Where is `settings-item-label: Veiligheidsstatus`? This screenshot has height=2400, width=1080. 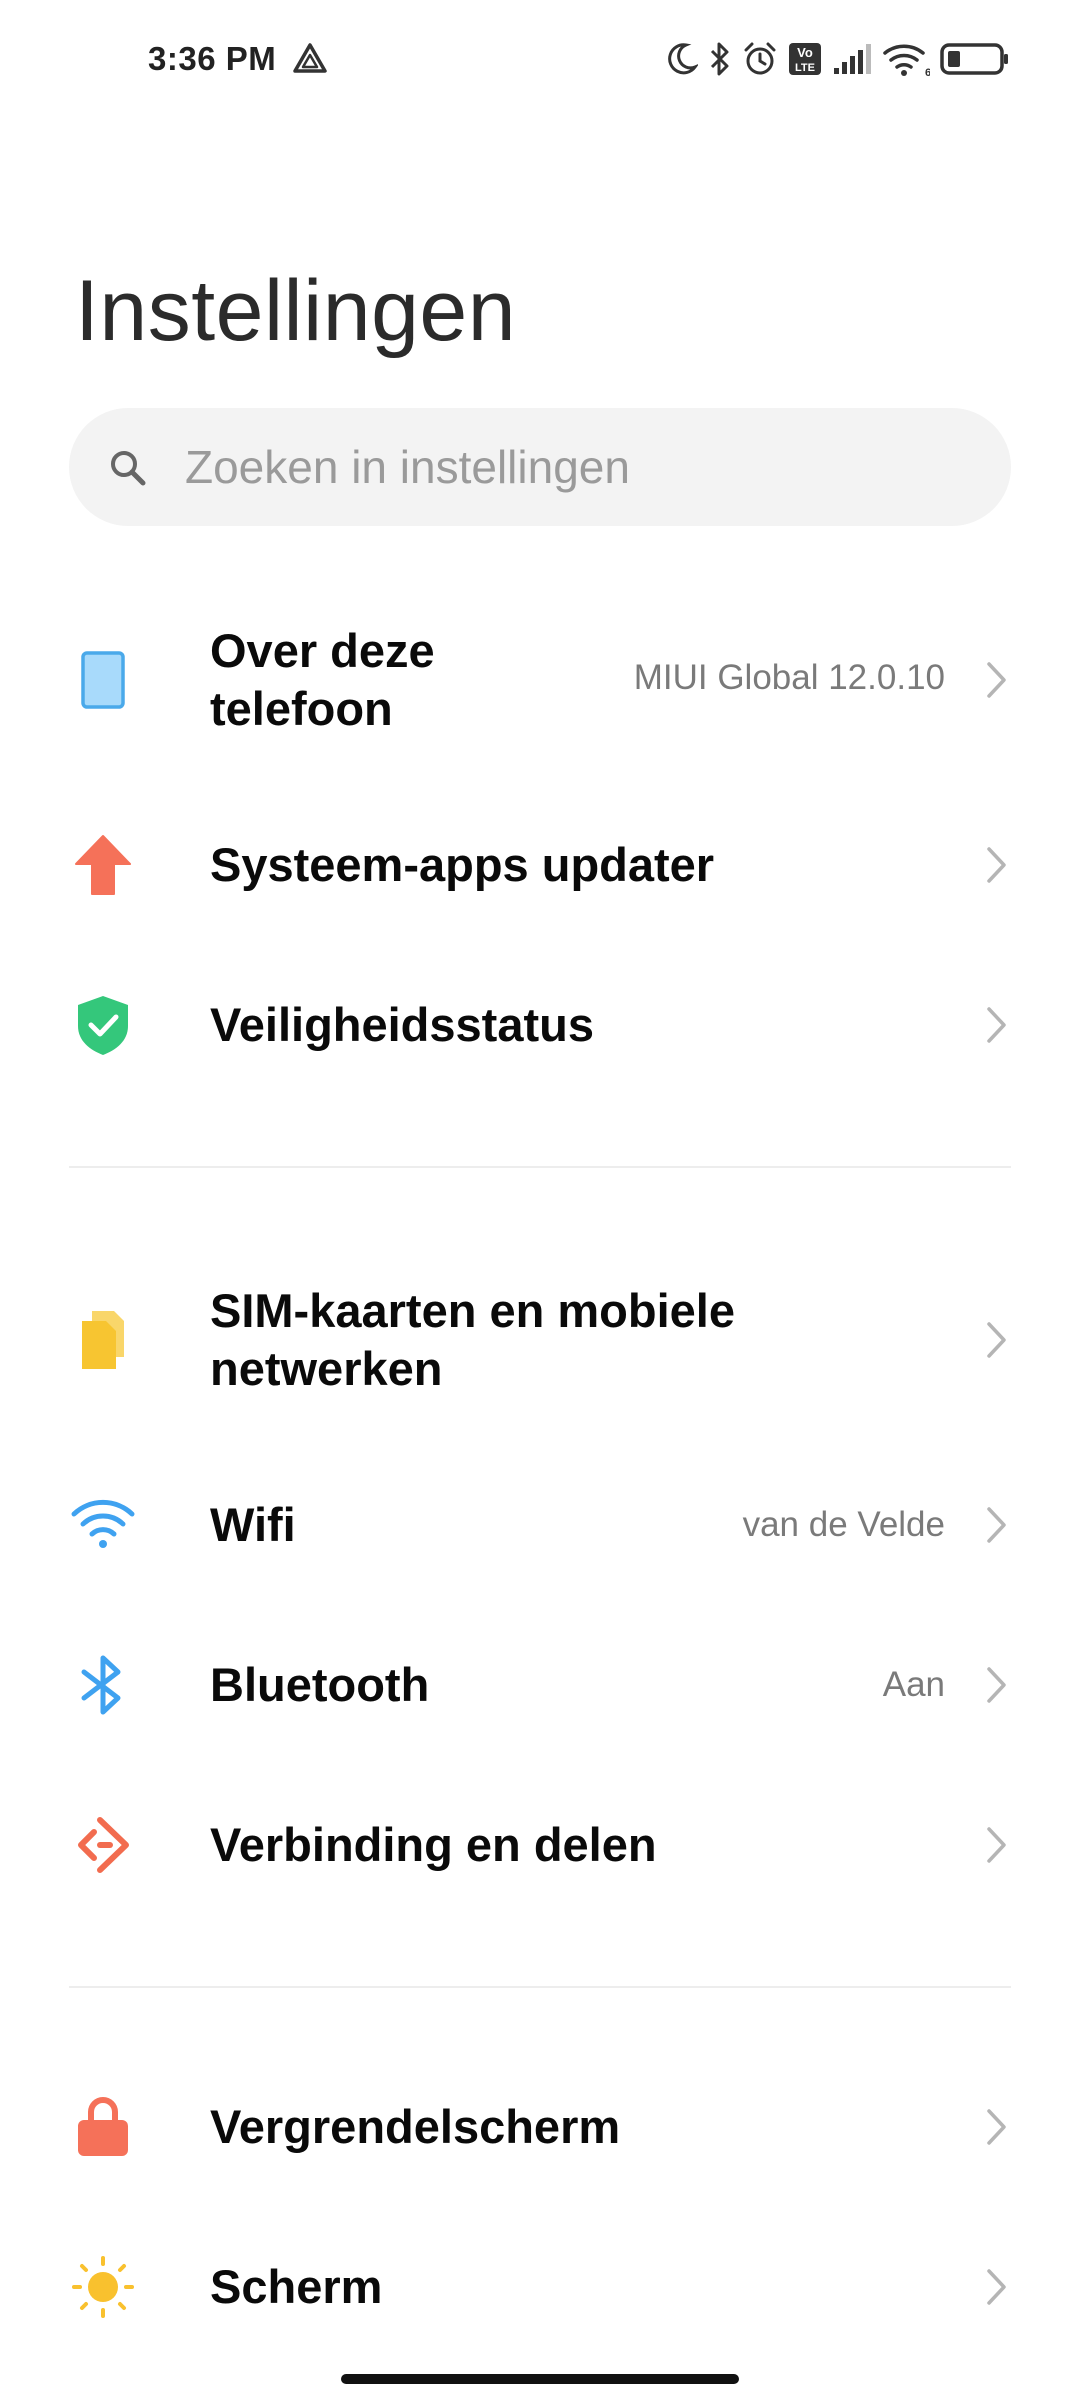 settings-item-label: Veiligheidsstatus is located at coordinates (402, 1024).